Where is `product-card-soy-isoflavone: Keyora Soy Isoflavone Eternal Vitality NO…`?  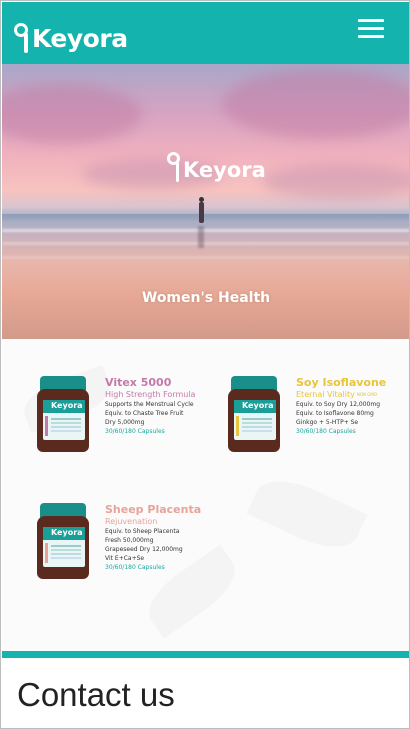
product-card-soy-isoflavone: Keyora Soy Isoflavone Eternal Vitality NO… is located at coordinates (318, 421).